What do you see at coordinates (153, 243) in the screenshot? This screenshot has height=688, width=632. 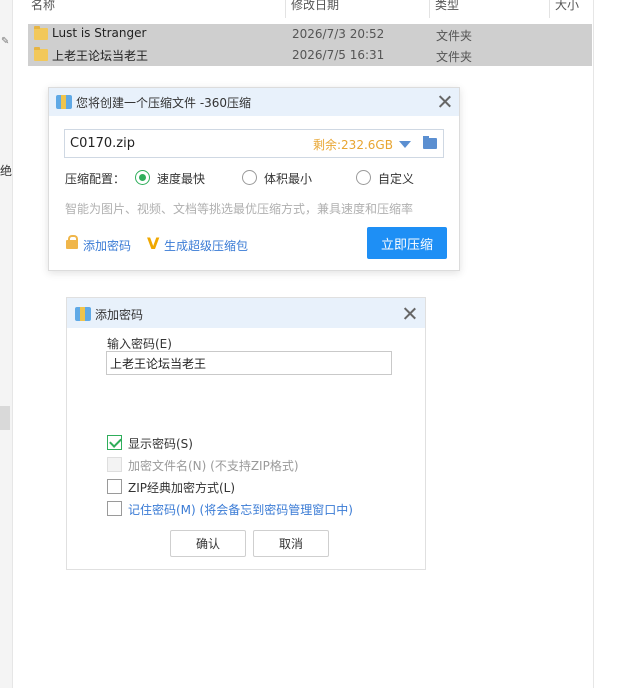 I see `vip-v-icon: V` at bounding box center [153, 243].